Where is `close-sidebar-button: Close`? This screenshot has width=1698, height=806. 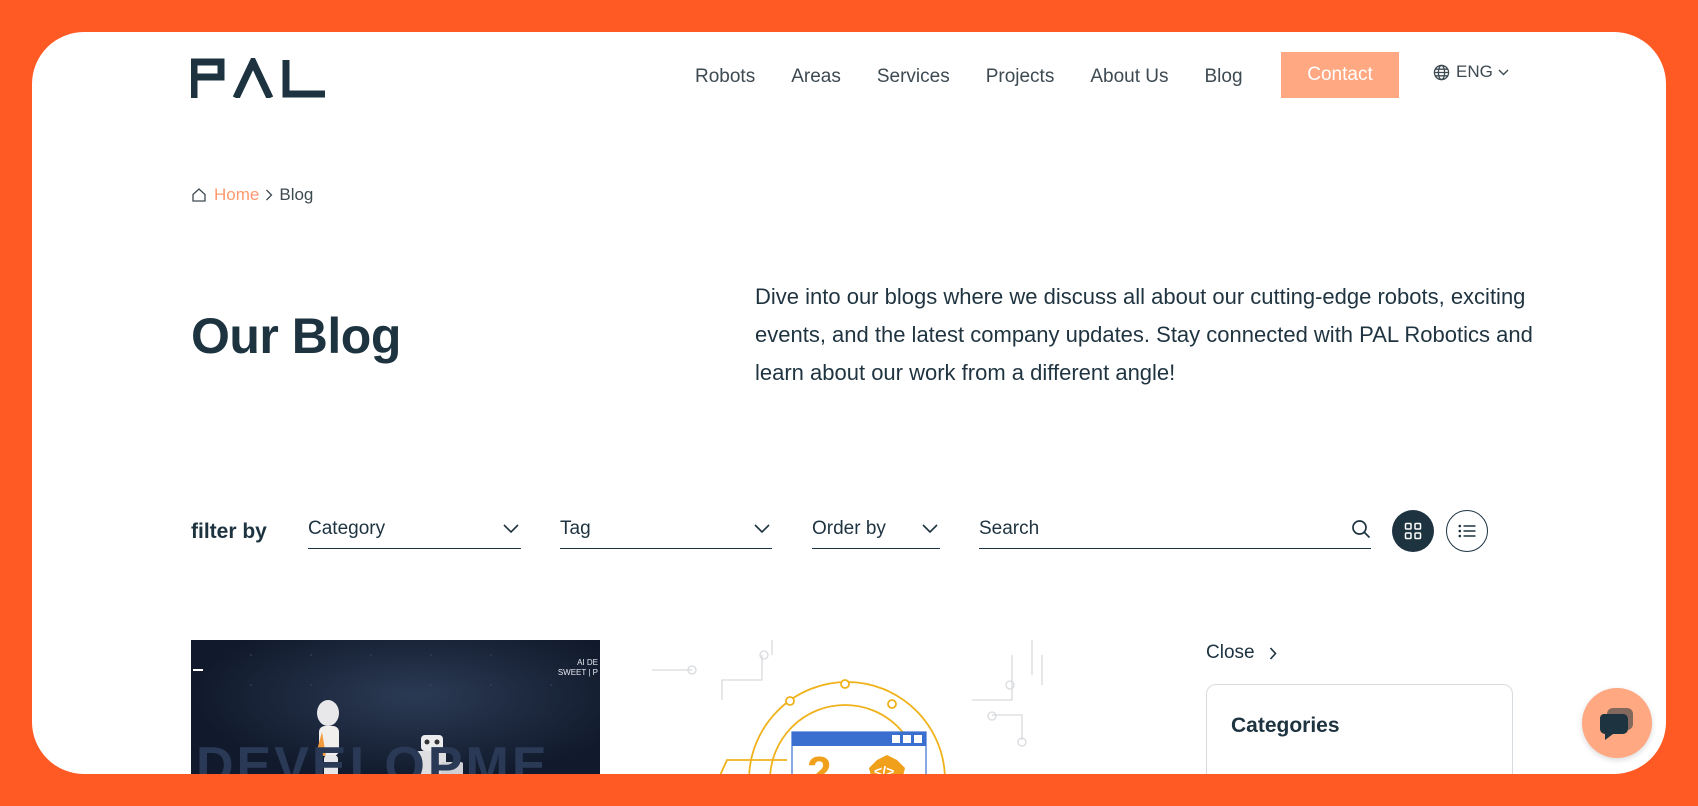
close-sidebar-button: Close is located at coordinates (1241, 653).